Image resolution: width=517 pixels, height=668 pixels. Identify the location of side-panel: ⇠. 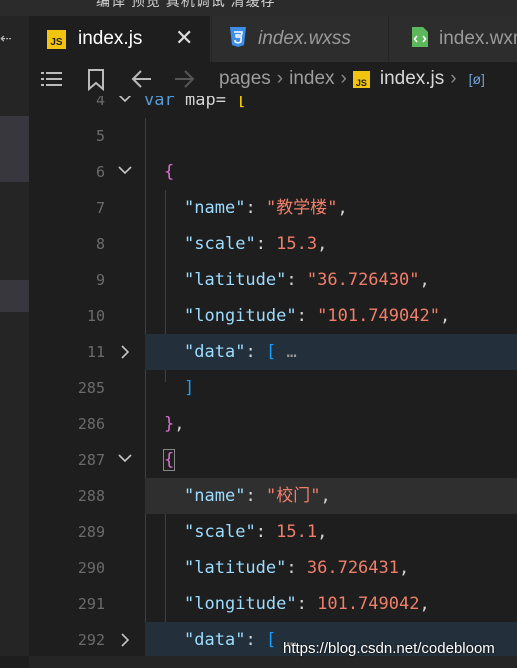
(14, 336).